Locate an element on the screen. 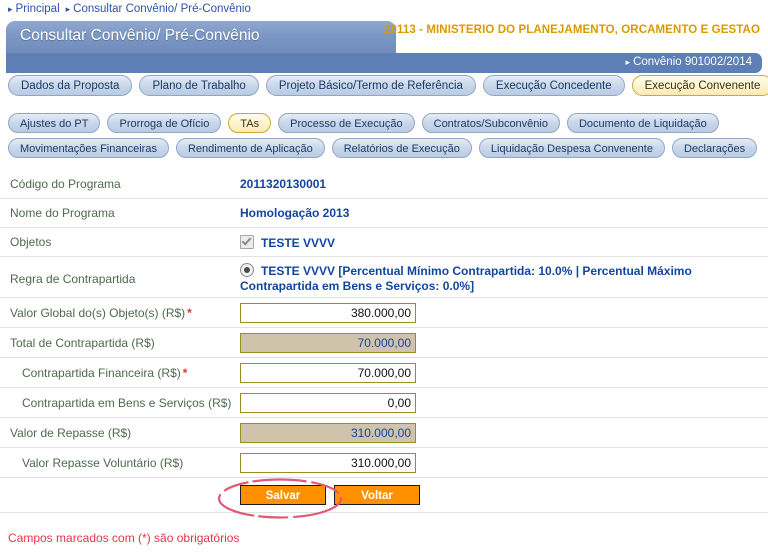 The width and height of the screenshot is (768, 554). label-valor-repasse-voluntario: Valor Repasse Voluntário (R$) is located at coordinates (103, 462).